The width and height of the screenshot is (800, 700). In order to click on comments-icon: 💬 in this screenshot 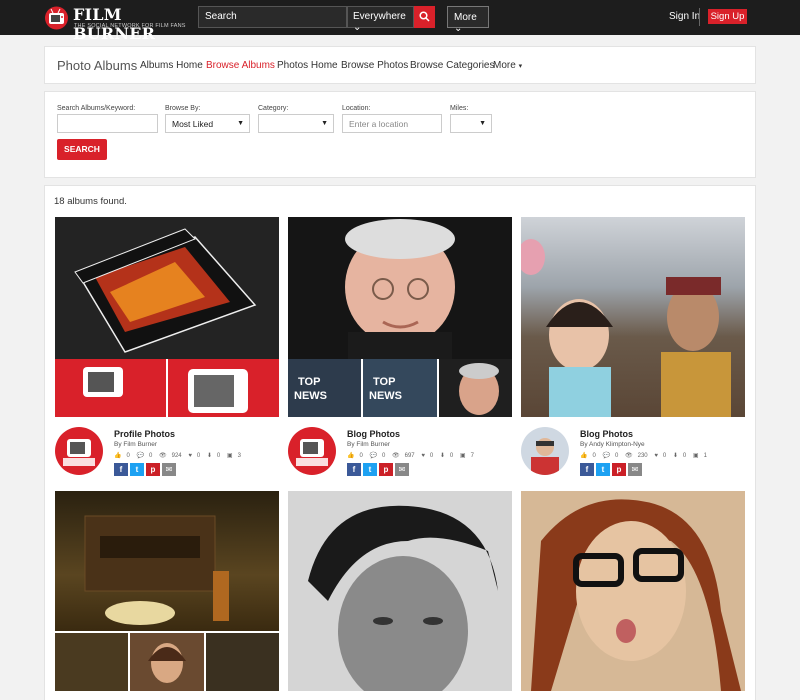, I will do `click(606, 456)`.